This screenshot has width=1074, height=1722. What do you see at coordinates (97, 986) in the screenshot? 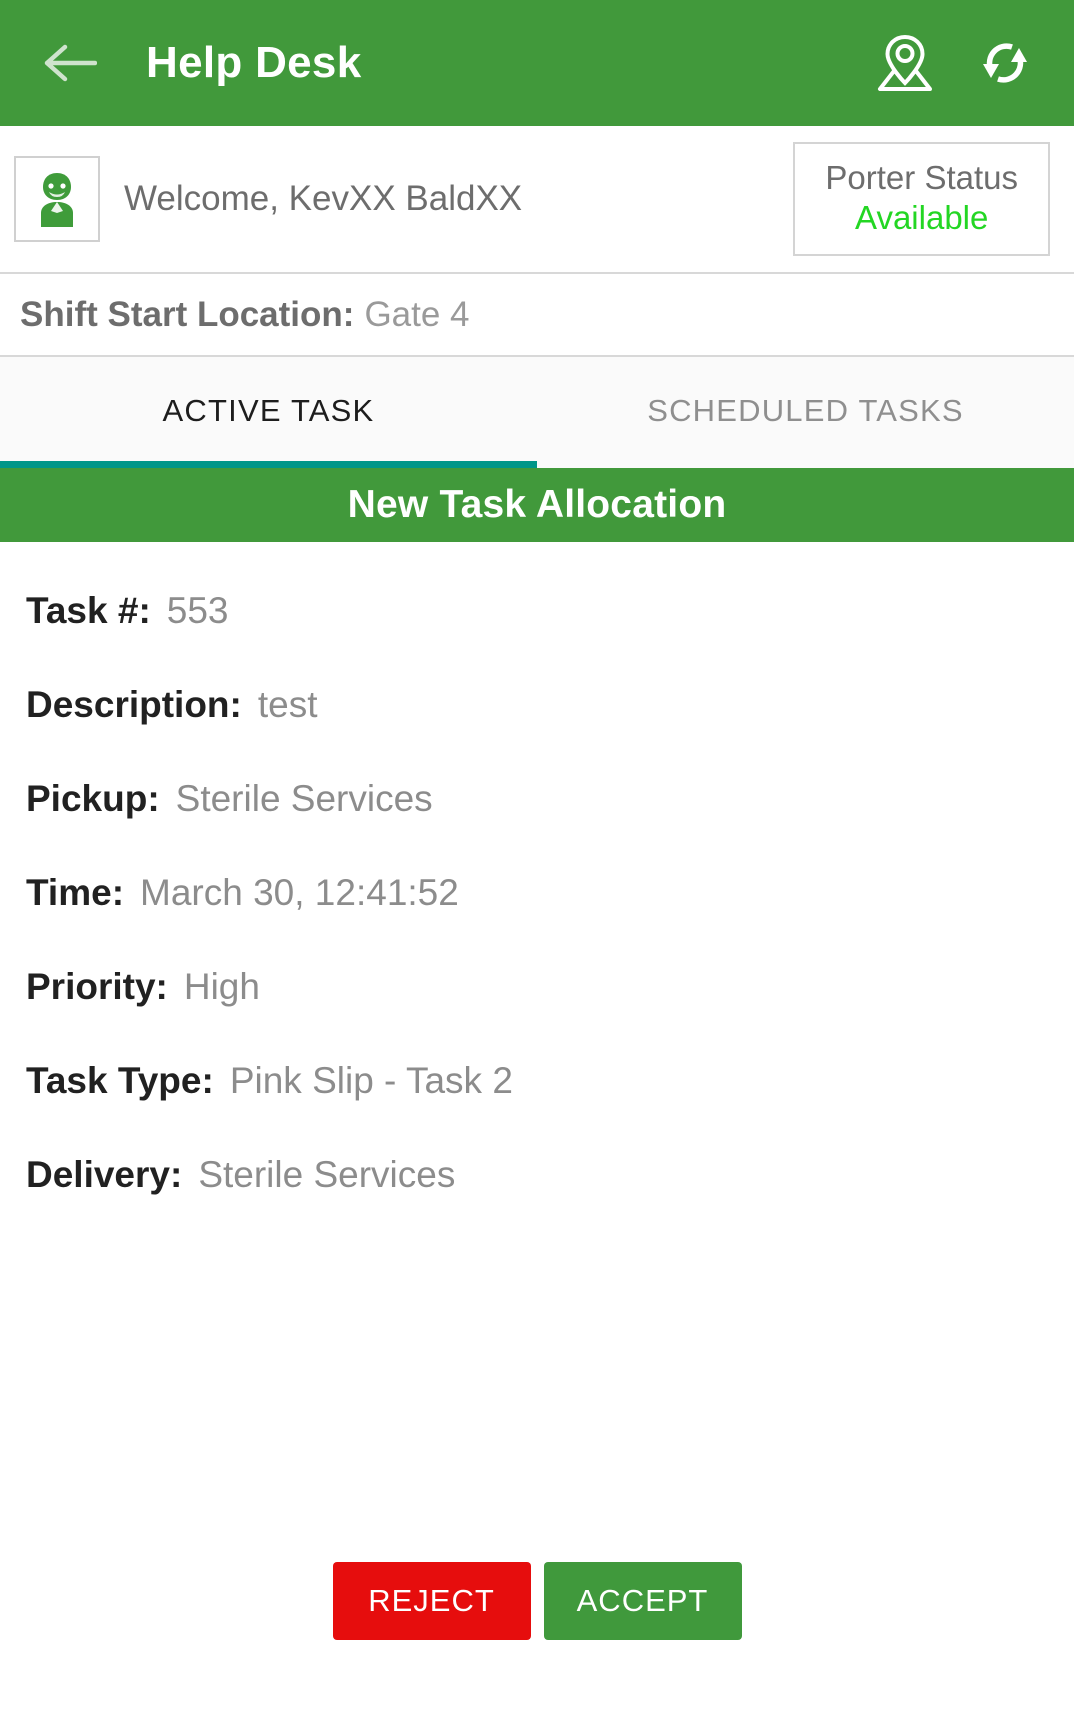
I see `field-label: Priority:` at bounding box center [97, 986].